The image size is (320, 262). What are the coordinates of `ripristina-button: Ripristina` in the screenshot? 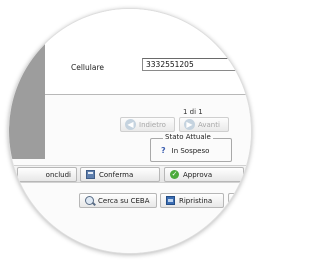 It's located at (192, 200).